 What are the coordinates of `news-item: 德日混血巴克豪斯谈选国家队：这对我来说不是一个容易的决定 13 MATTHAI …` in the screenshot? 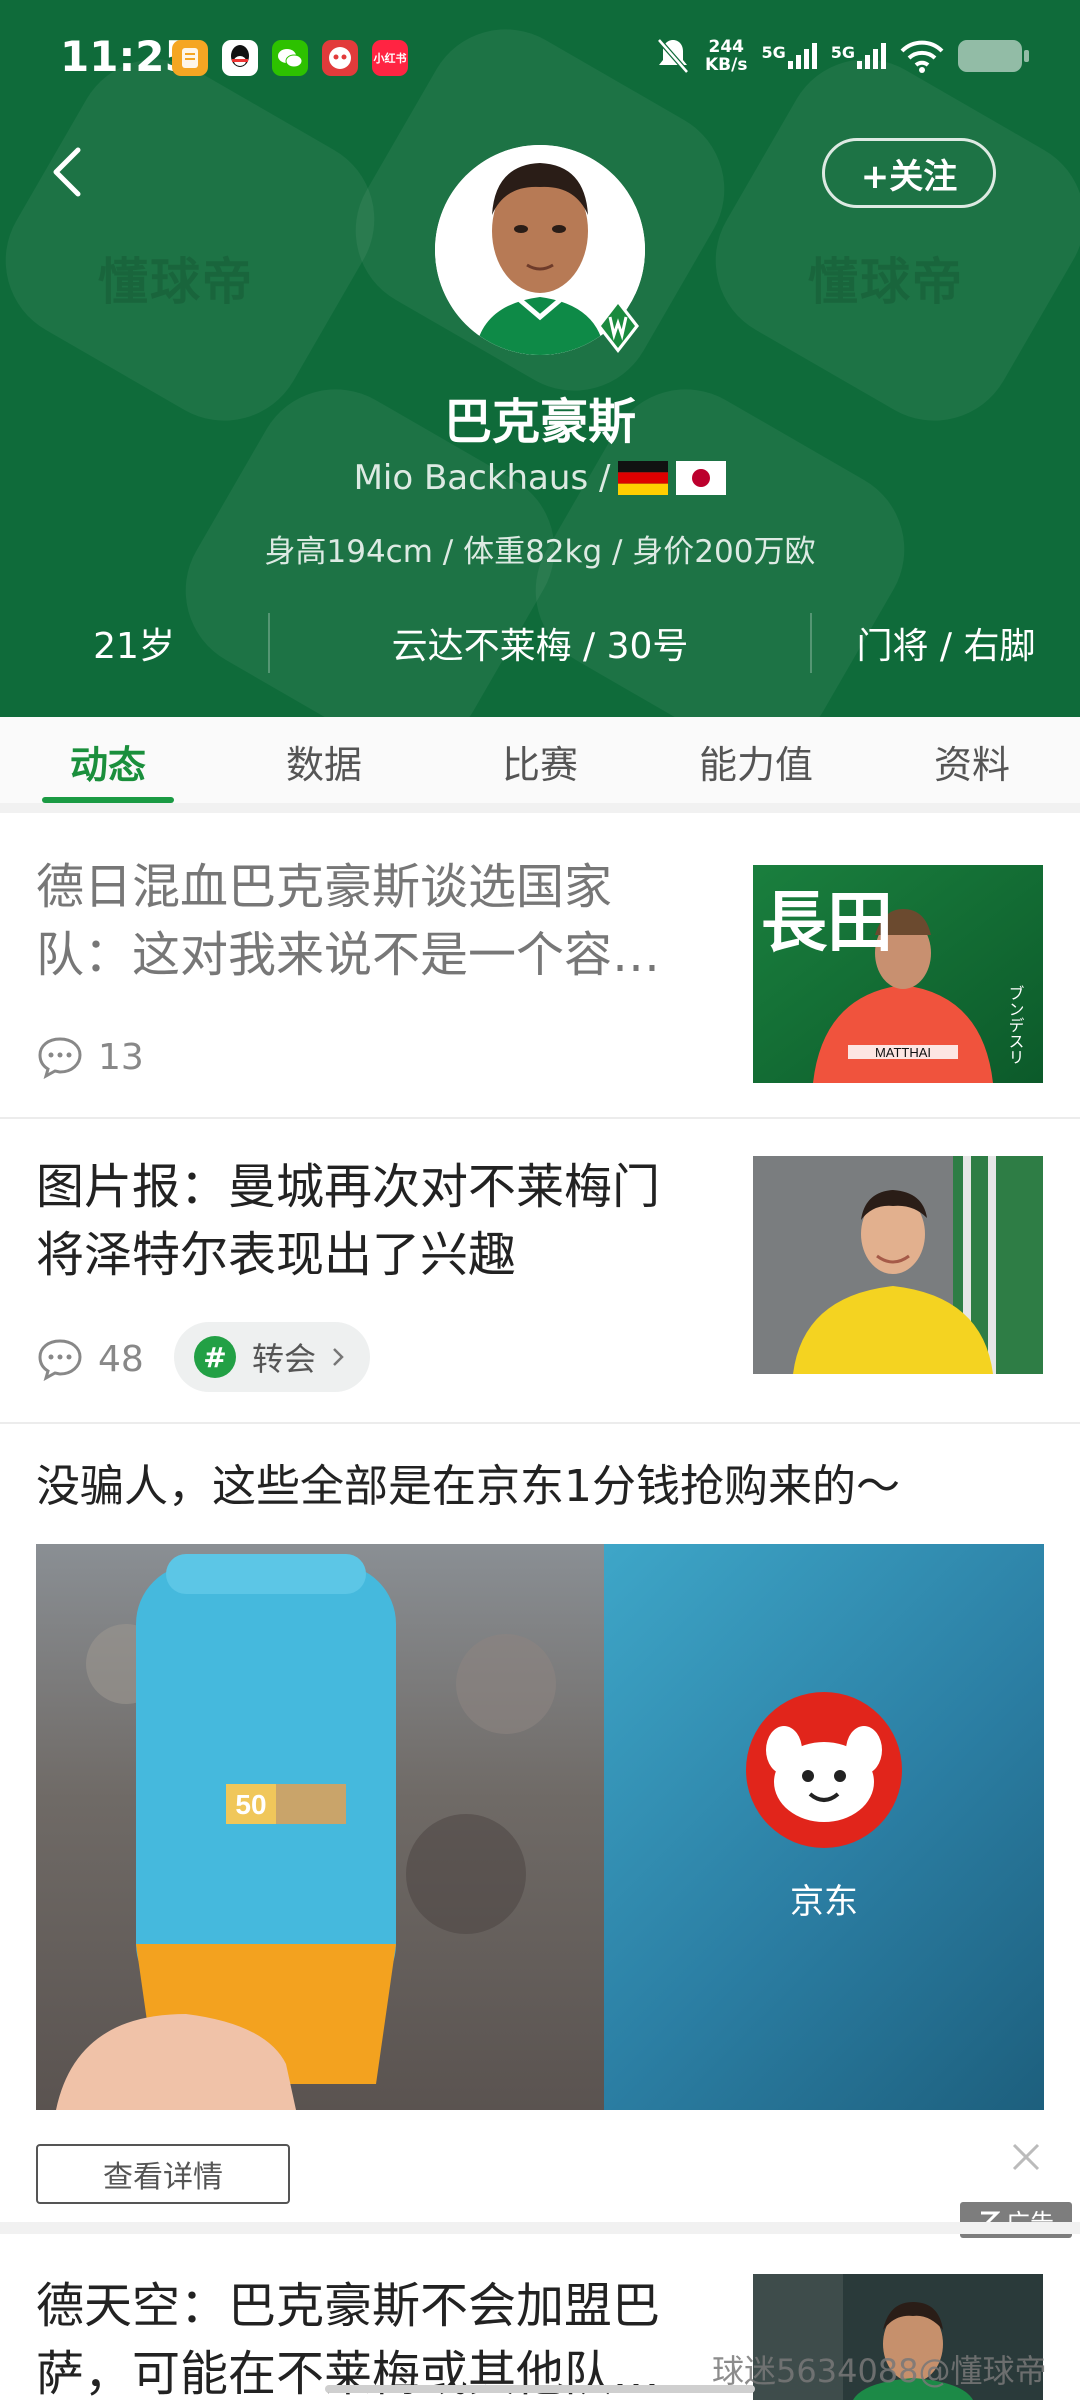 It's located at (540, 971).